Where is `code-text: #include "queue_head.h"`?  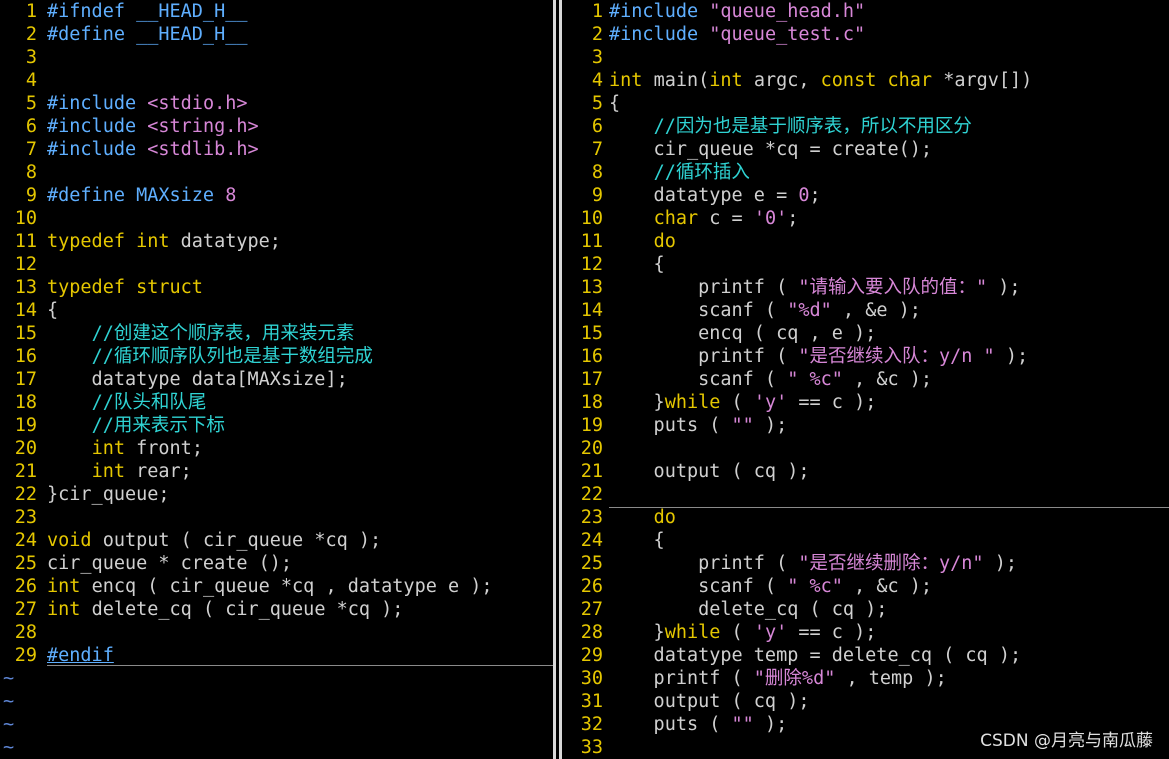
code-text: #include "queue_head.h" is located at coordinates (737, 11).